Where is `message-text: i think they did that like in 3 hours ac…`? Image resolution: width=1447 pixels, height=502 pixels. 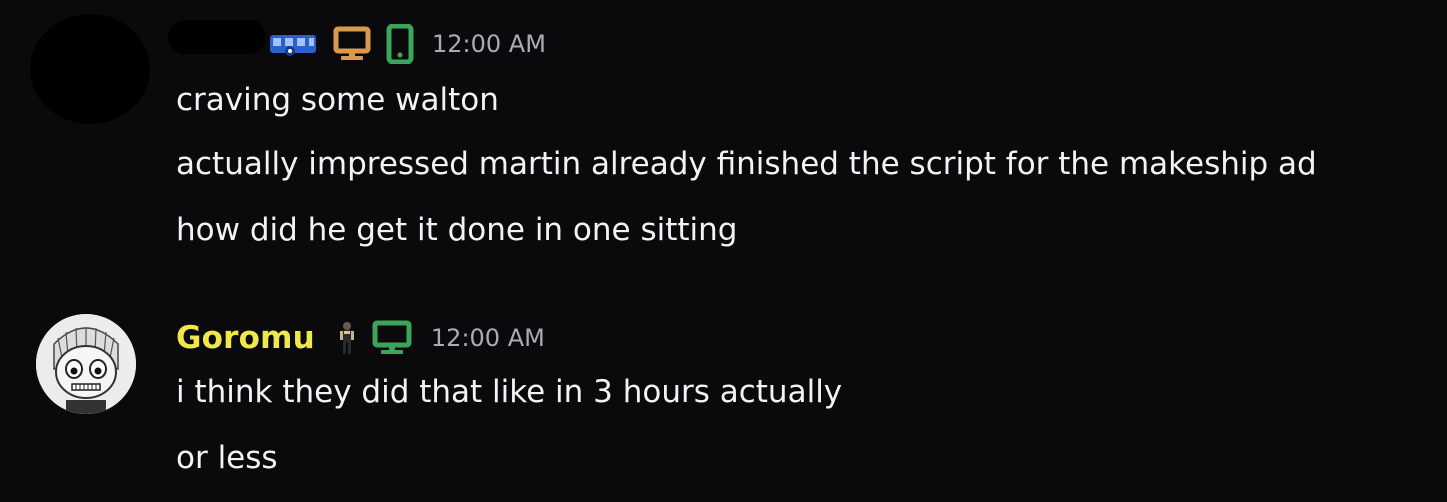 message-text: i think they did that like in 3 hours ac… is located at coordinates (509, 392).